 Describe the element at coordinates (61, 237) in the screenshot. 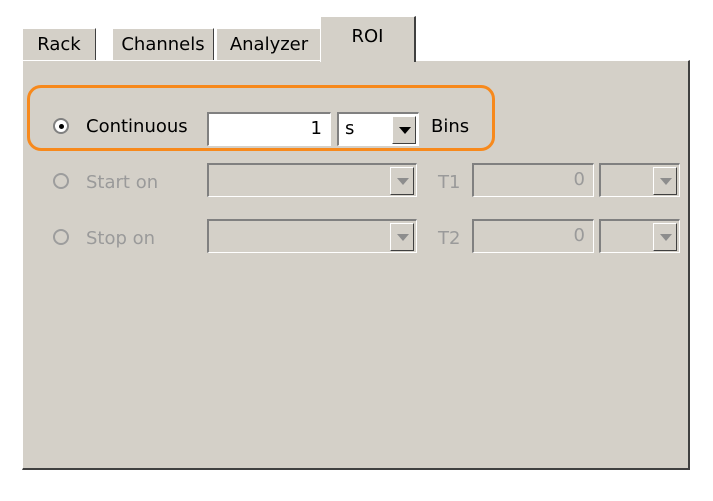

I see `stop-on-radio` at that location.